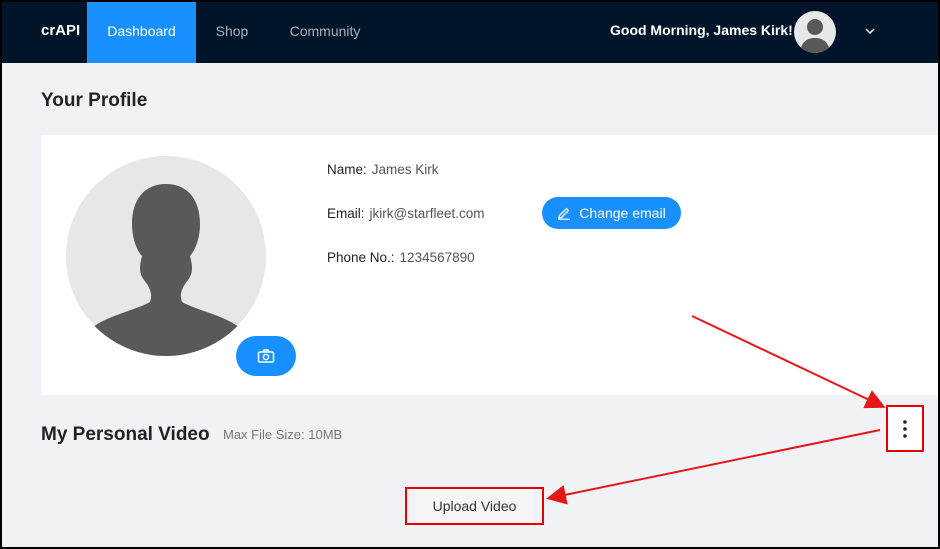 This screenshot has height=549, width=940. Describe the element at coordinates (283, 434) in the screenshot. I see `max-file-size-text: Max File Size: 10MB` at that location.